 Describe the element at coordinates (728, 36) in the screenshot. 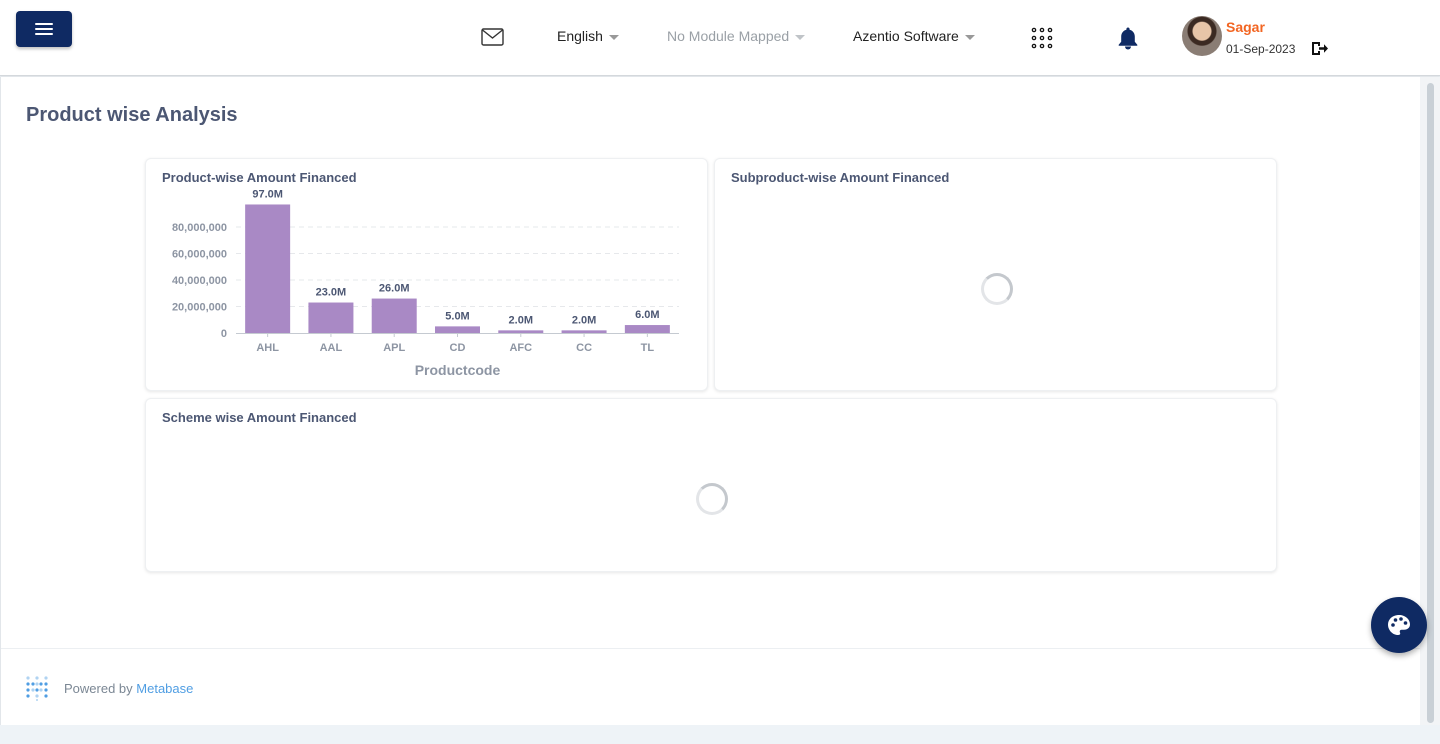

I see `module-label: No Module Mapped` at that location.